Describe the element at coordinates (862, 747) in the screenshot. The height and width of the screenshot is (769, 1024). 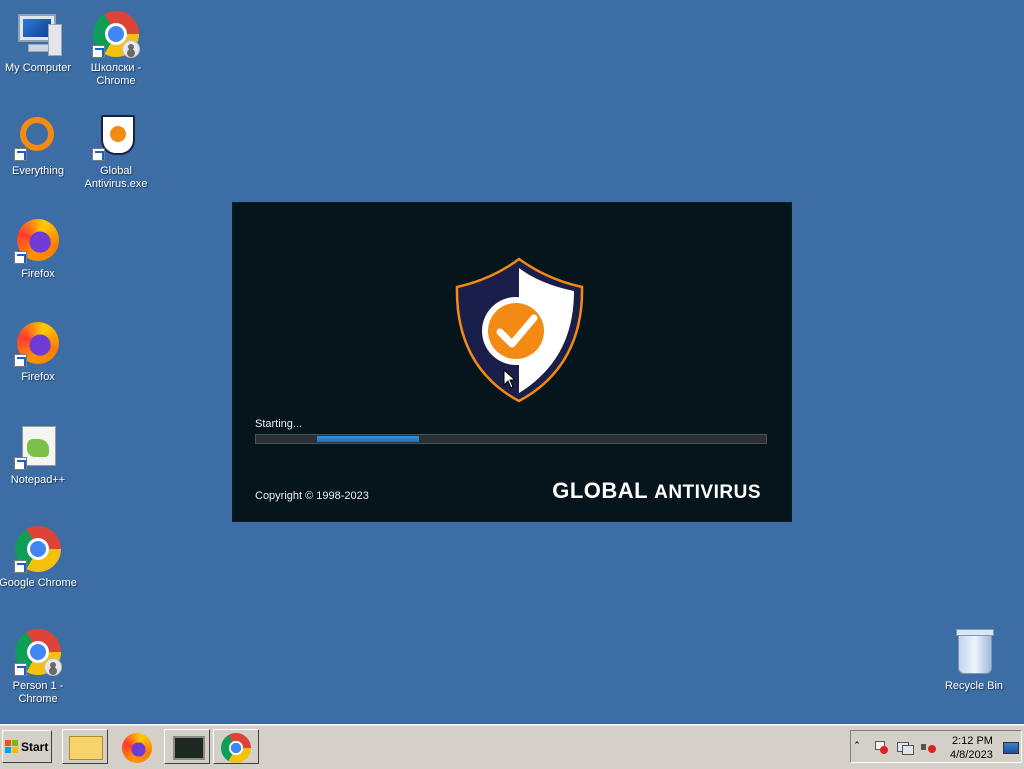
I see `show-hidden-icons: ˆ` at that location.